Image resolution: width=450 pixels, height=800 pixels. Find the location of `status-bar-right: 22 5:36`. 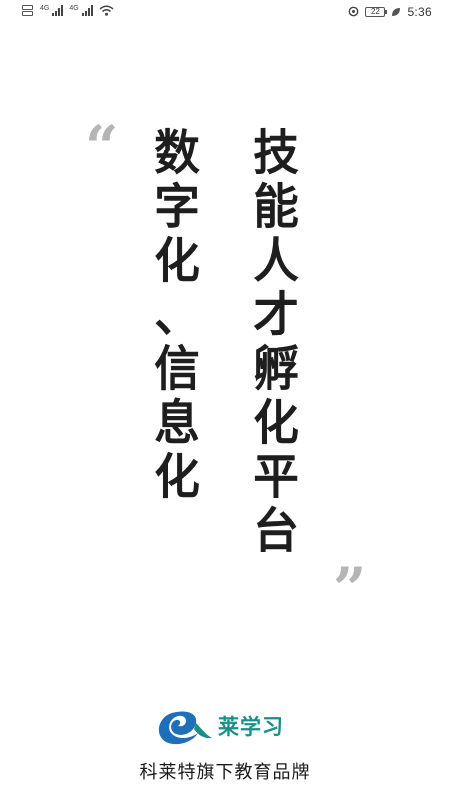

status-bar-right: 22 5:36 is located at coordinates (390, 12).